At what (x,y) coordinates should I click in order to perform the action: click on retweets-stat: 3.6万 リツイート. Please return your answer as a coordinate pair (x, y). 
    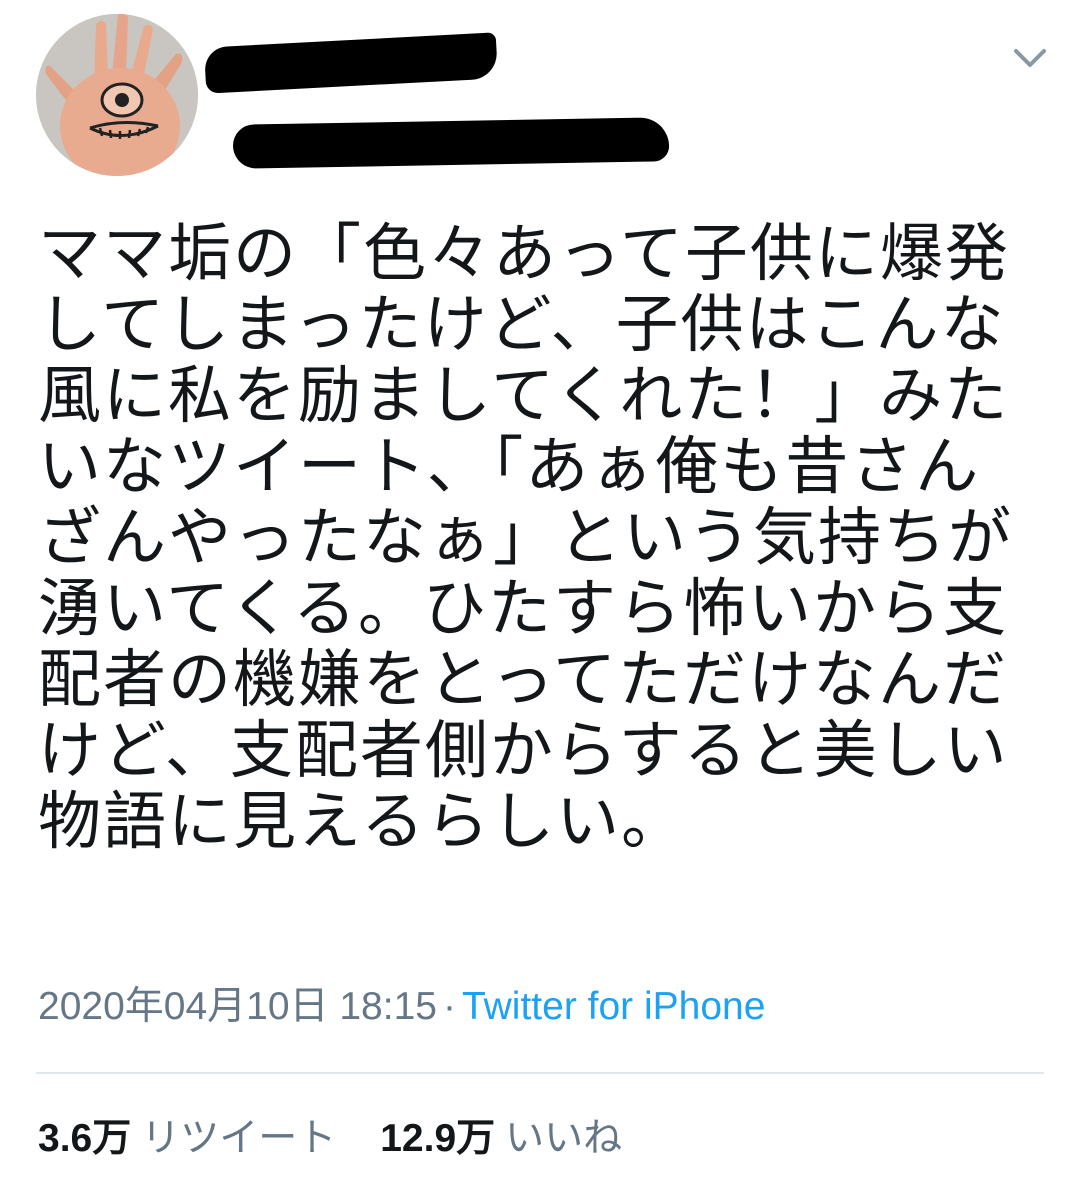
    Looking at the image, I should click on (187, 1138).